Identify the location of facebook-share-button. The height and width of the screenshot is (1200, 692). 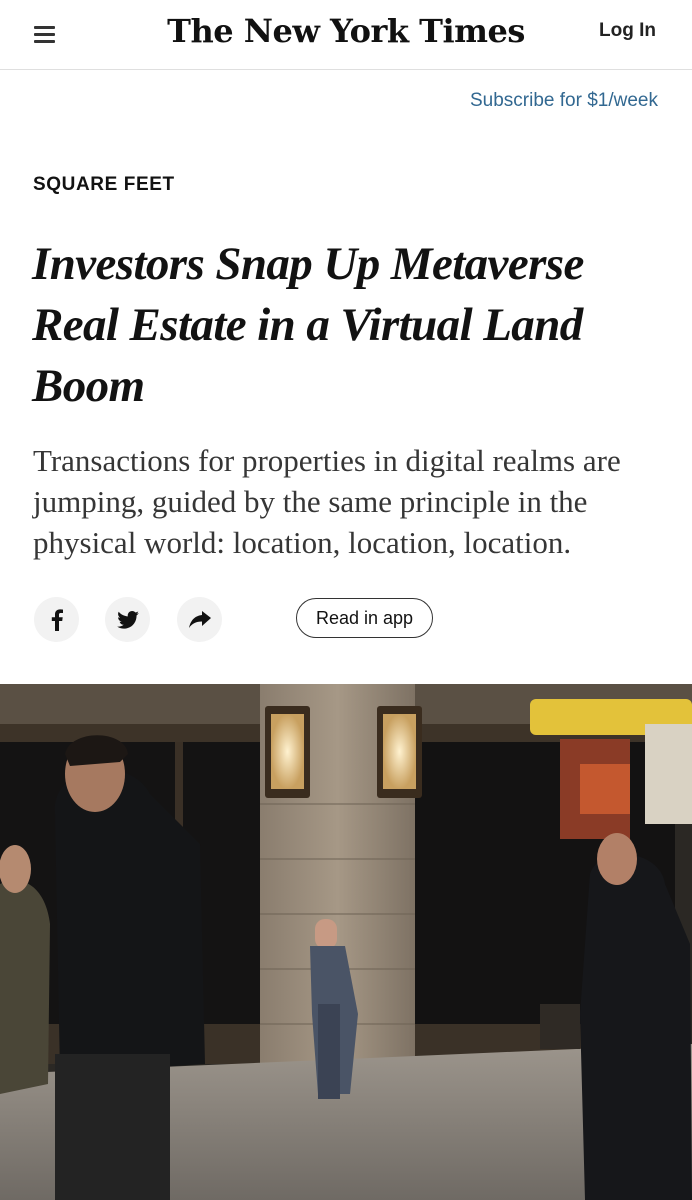
(56, 619).